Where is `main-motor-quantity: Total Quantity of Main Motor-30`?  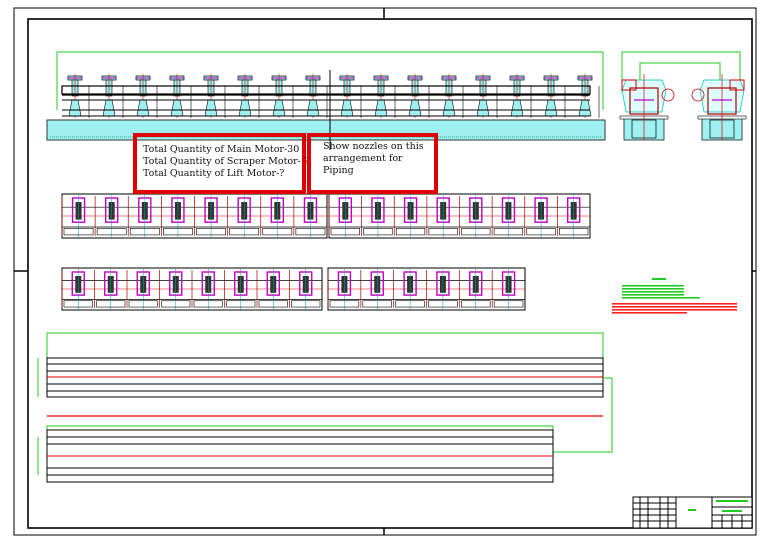
main-motor-quantity: Total Quantity of Main Motor-30 is located at coordinates (221, 149).